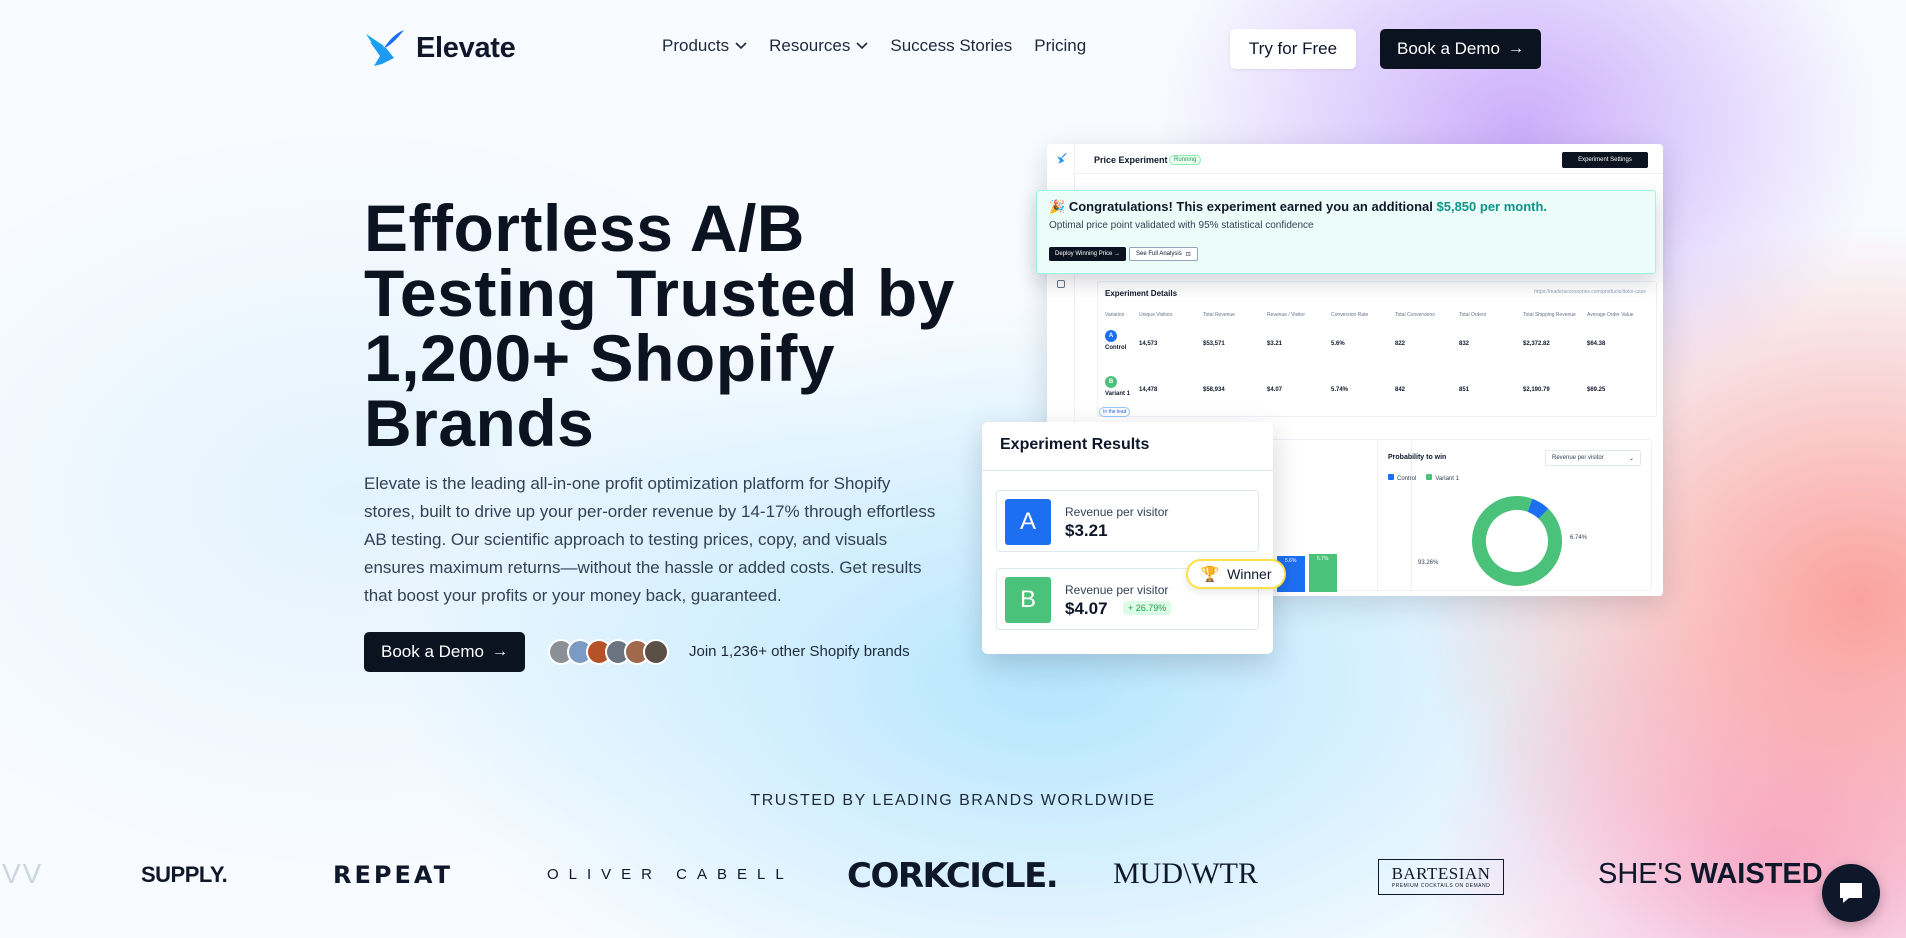 The height and width of the screenshot is (938, 1906). I want to click on bartesian-wordmark: BARTESIAN, so click(1441, 873).